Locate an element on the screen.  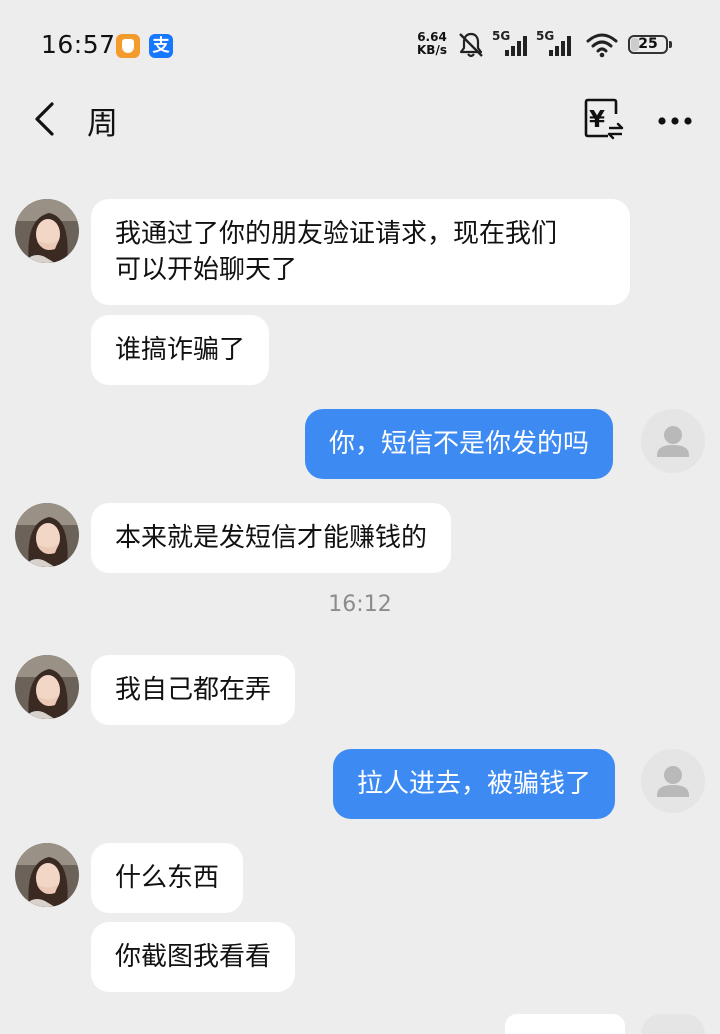
transfer-icon: ¥ is located at coordinates (603, 119).